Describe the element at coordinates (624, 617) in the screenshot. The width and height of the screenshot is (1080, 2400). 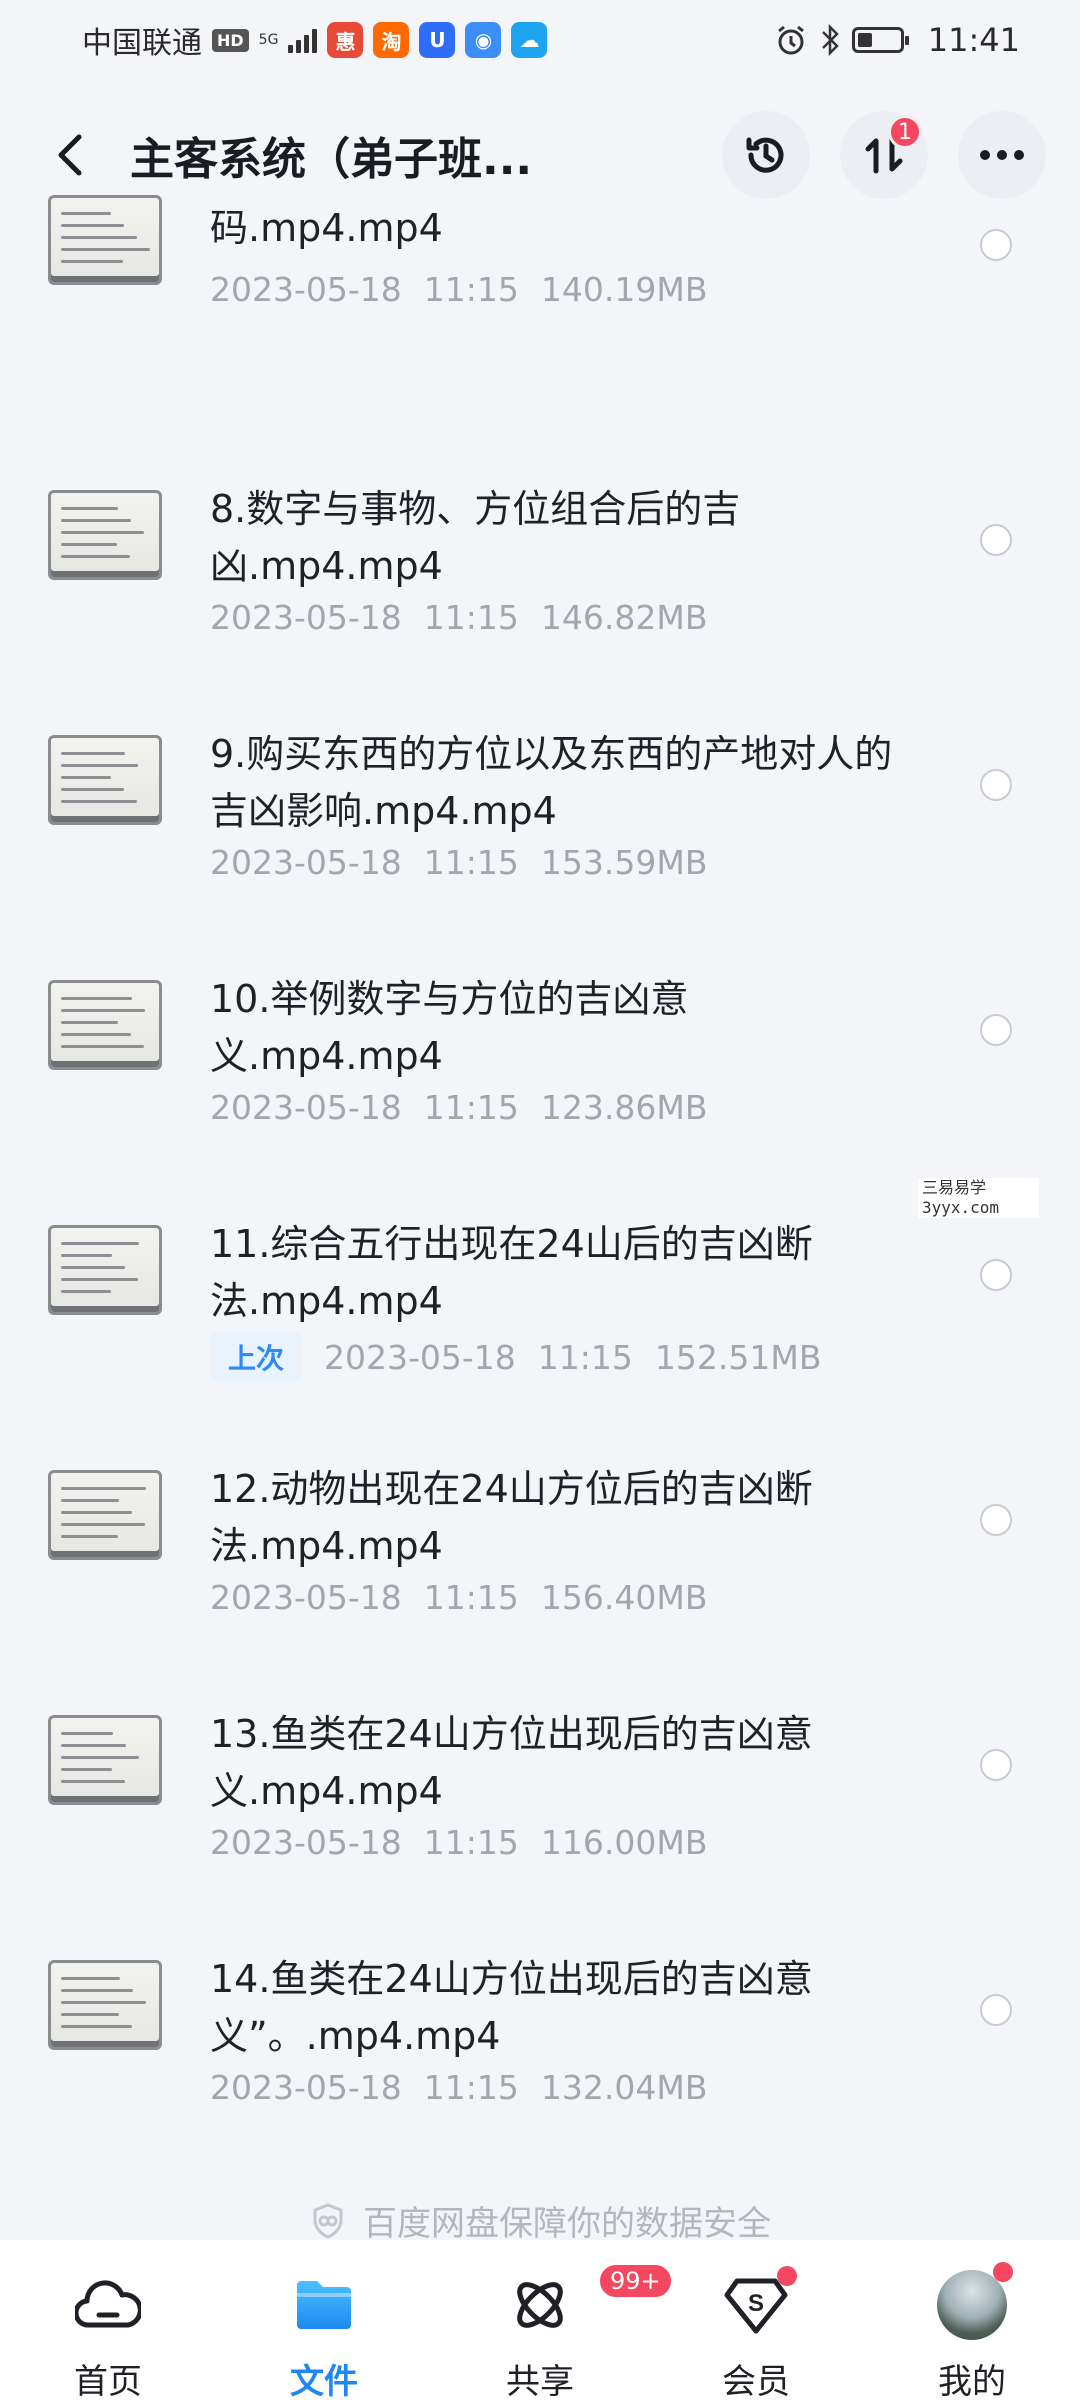
I see `file-size: 146.82MB` at that location.